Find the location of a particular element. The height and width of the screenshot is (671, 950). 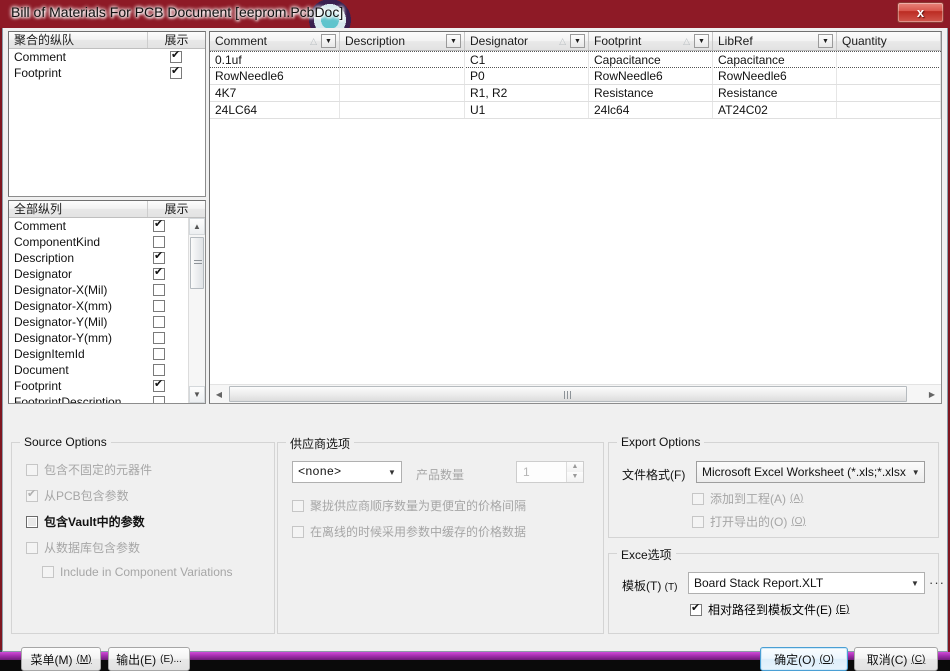

grid-column-header: Quantity is located at coordinates (889, 41).